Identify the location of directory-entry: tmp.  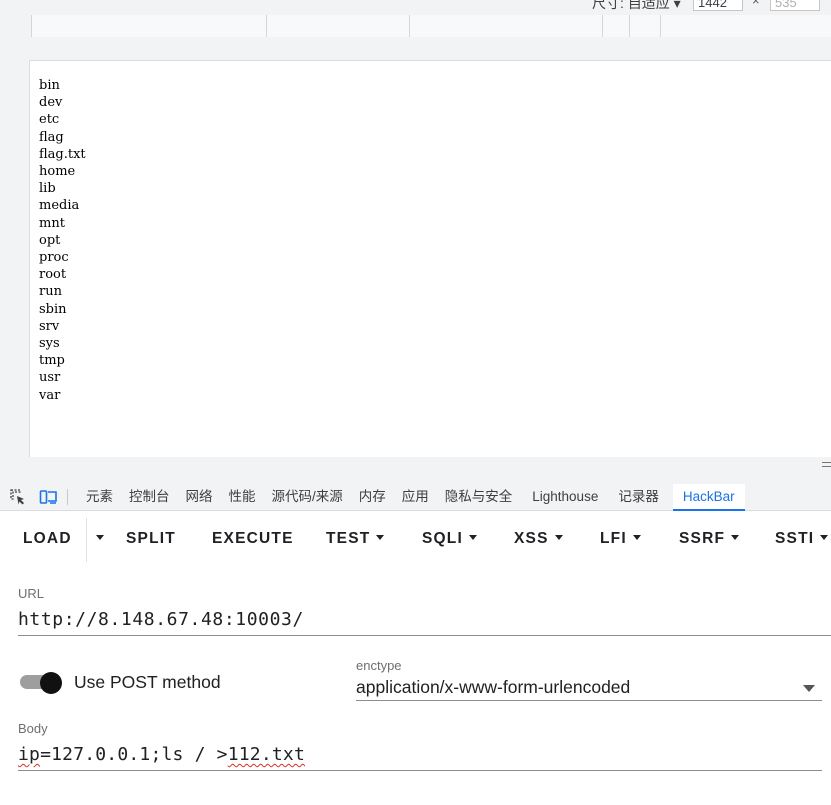
(52, 361).